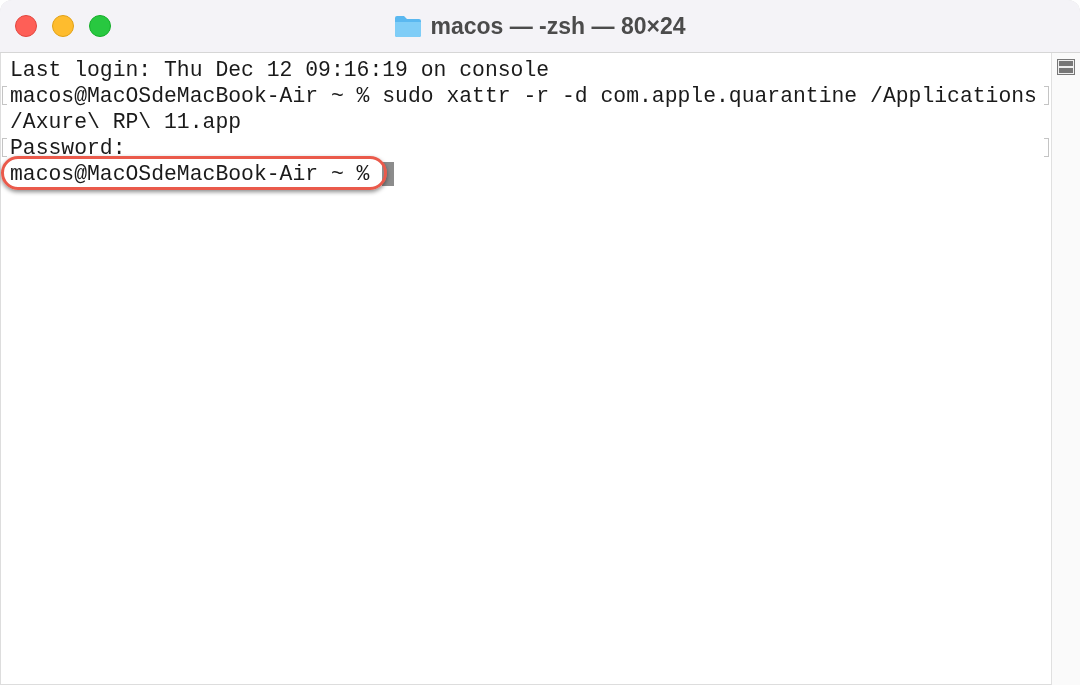 This screenshot has height=685, width=1080. I want to click on zoom-button, so click(100, 26).